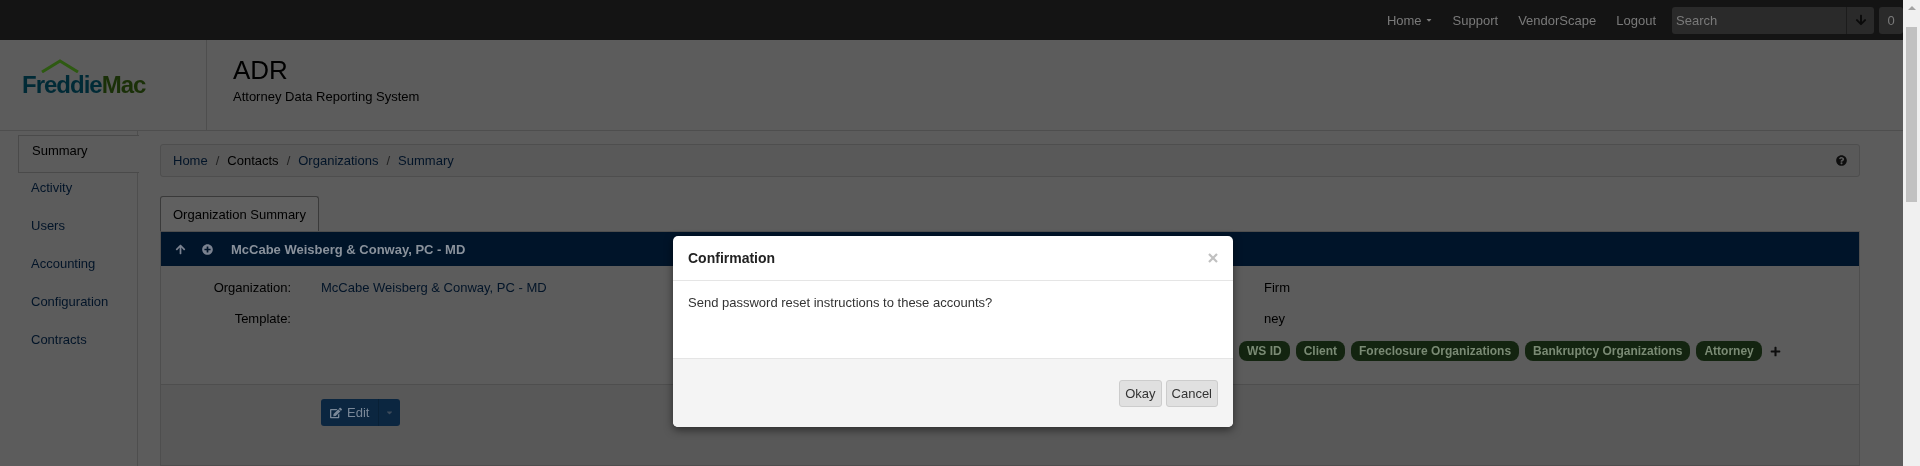 This screenshot has height=466, width=1920. Describe the element at coordinates (426, 160) in the screenshot. I see `breadcrumb-link: Summary` at that location.